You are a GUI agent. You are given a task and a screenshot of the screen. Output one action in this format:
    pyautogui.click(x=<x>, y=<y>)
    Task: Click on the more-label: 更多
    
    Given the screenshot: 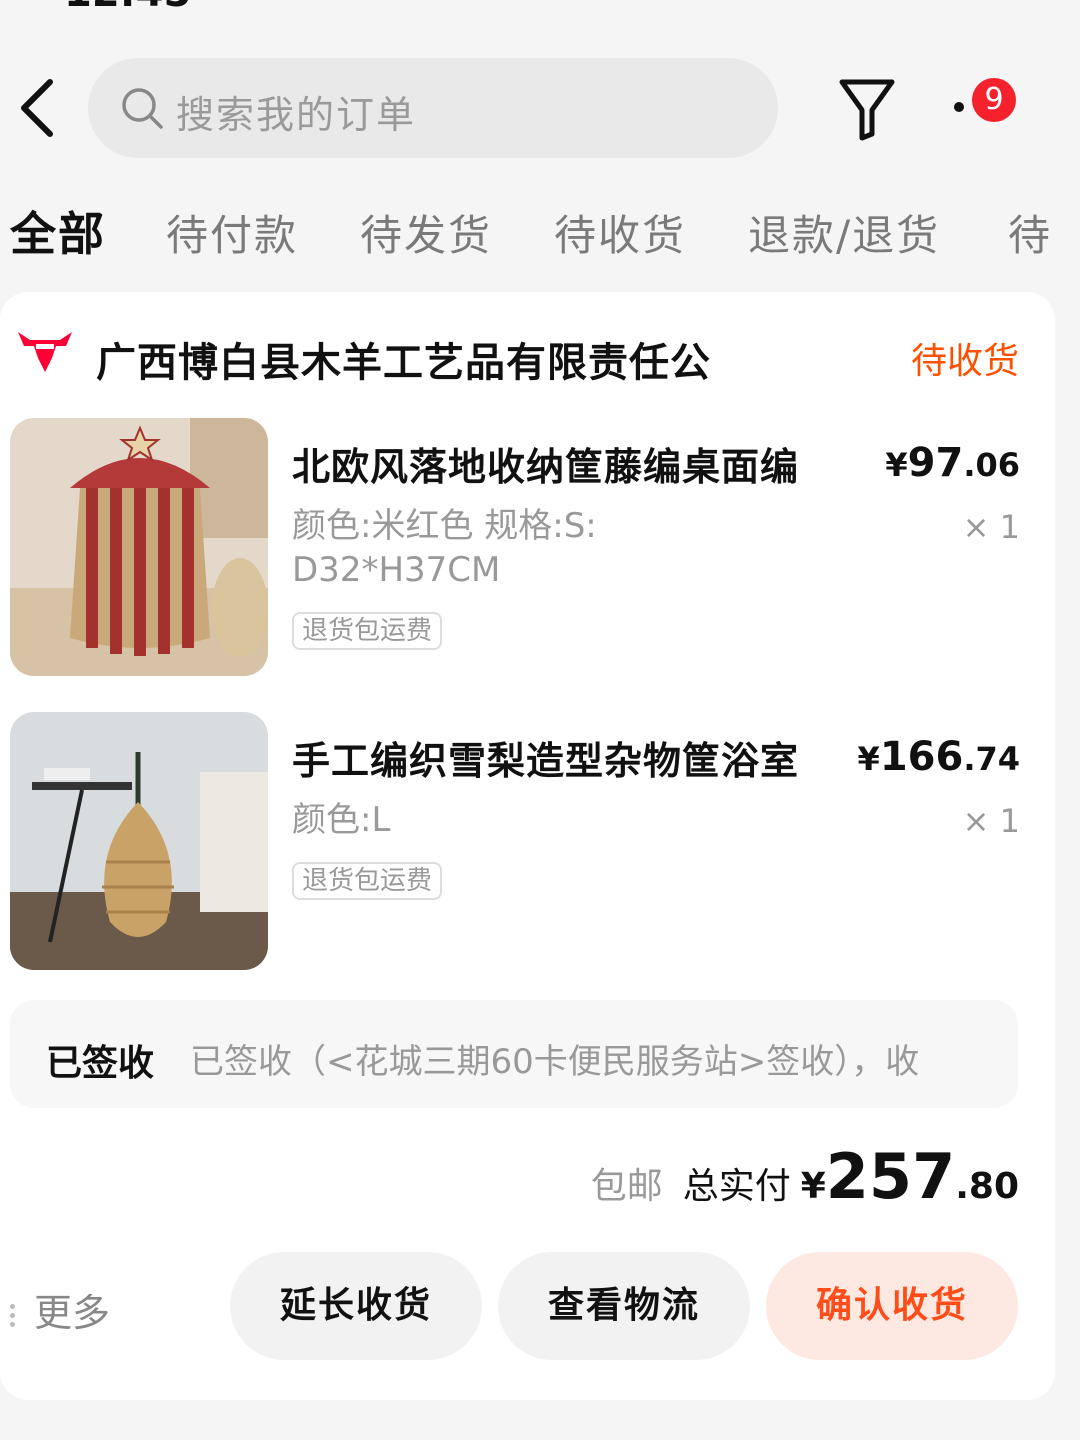 What is the action you would take?
    pyautogui.click(x=72, y=1313)
    